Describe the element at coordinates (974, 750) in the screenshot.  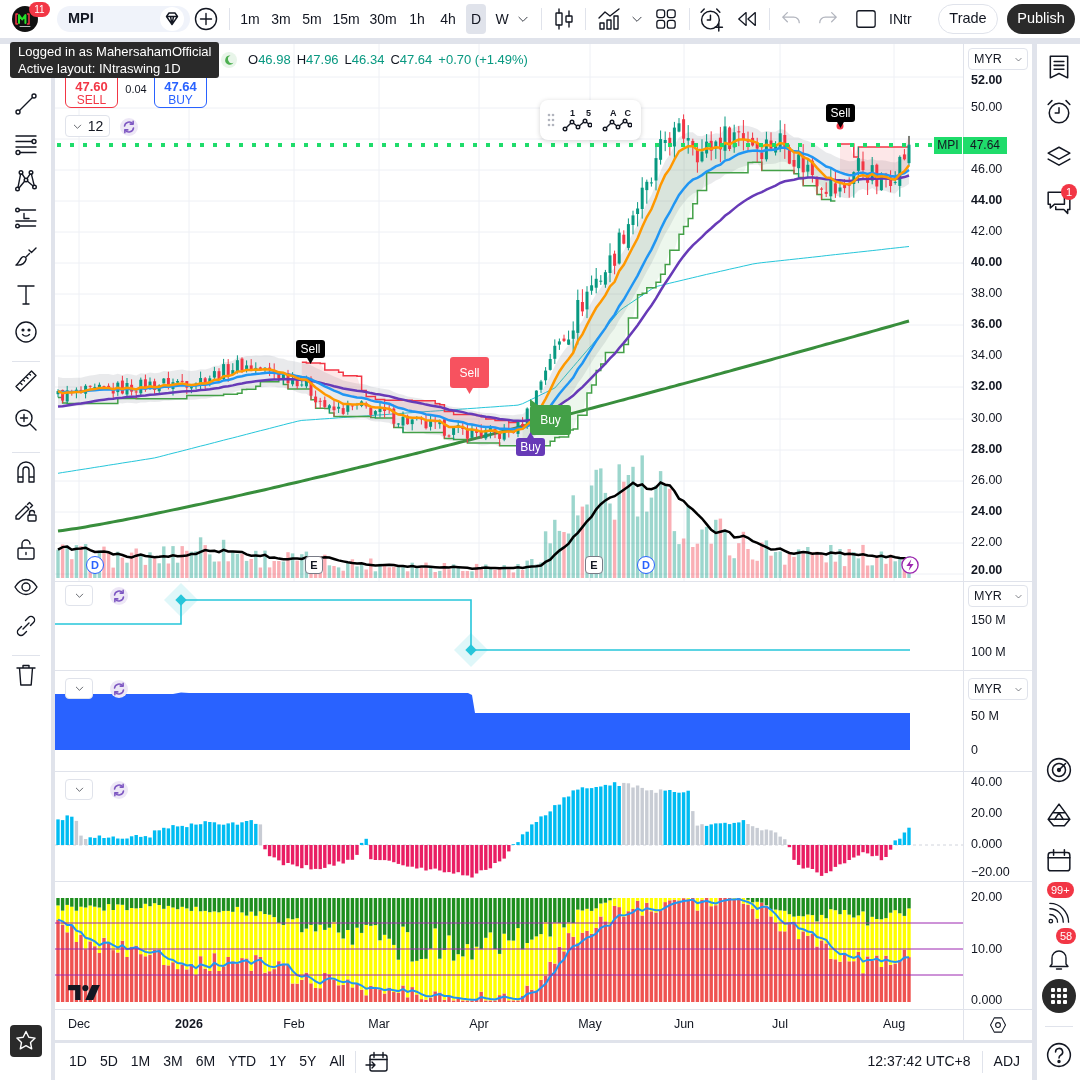
I see `price-axis-label: 0` at that location.